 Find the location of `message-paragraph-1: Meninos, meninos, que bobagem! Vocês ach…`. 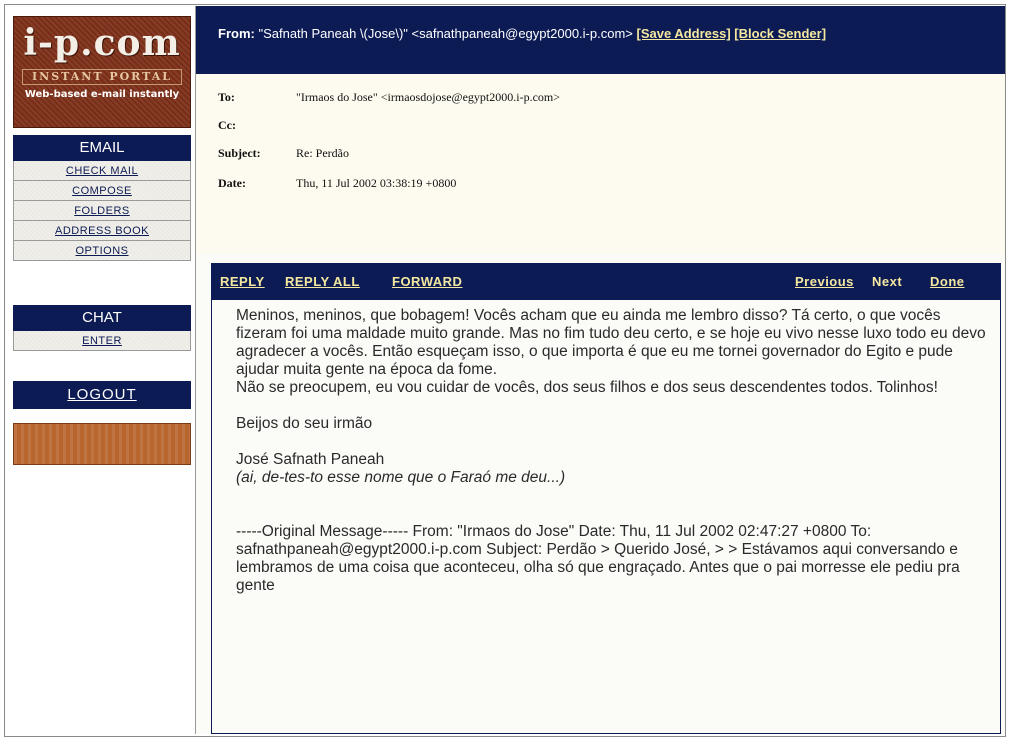

message-paragraph-1: Meninos, meninos, que bobagem! Vocês ach… is located at coordinates (613, 342).